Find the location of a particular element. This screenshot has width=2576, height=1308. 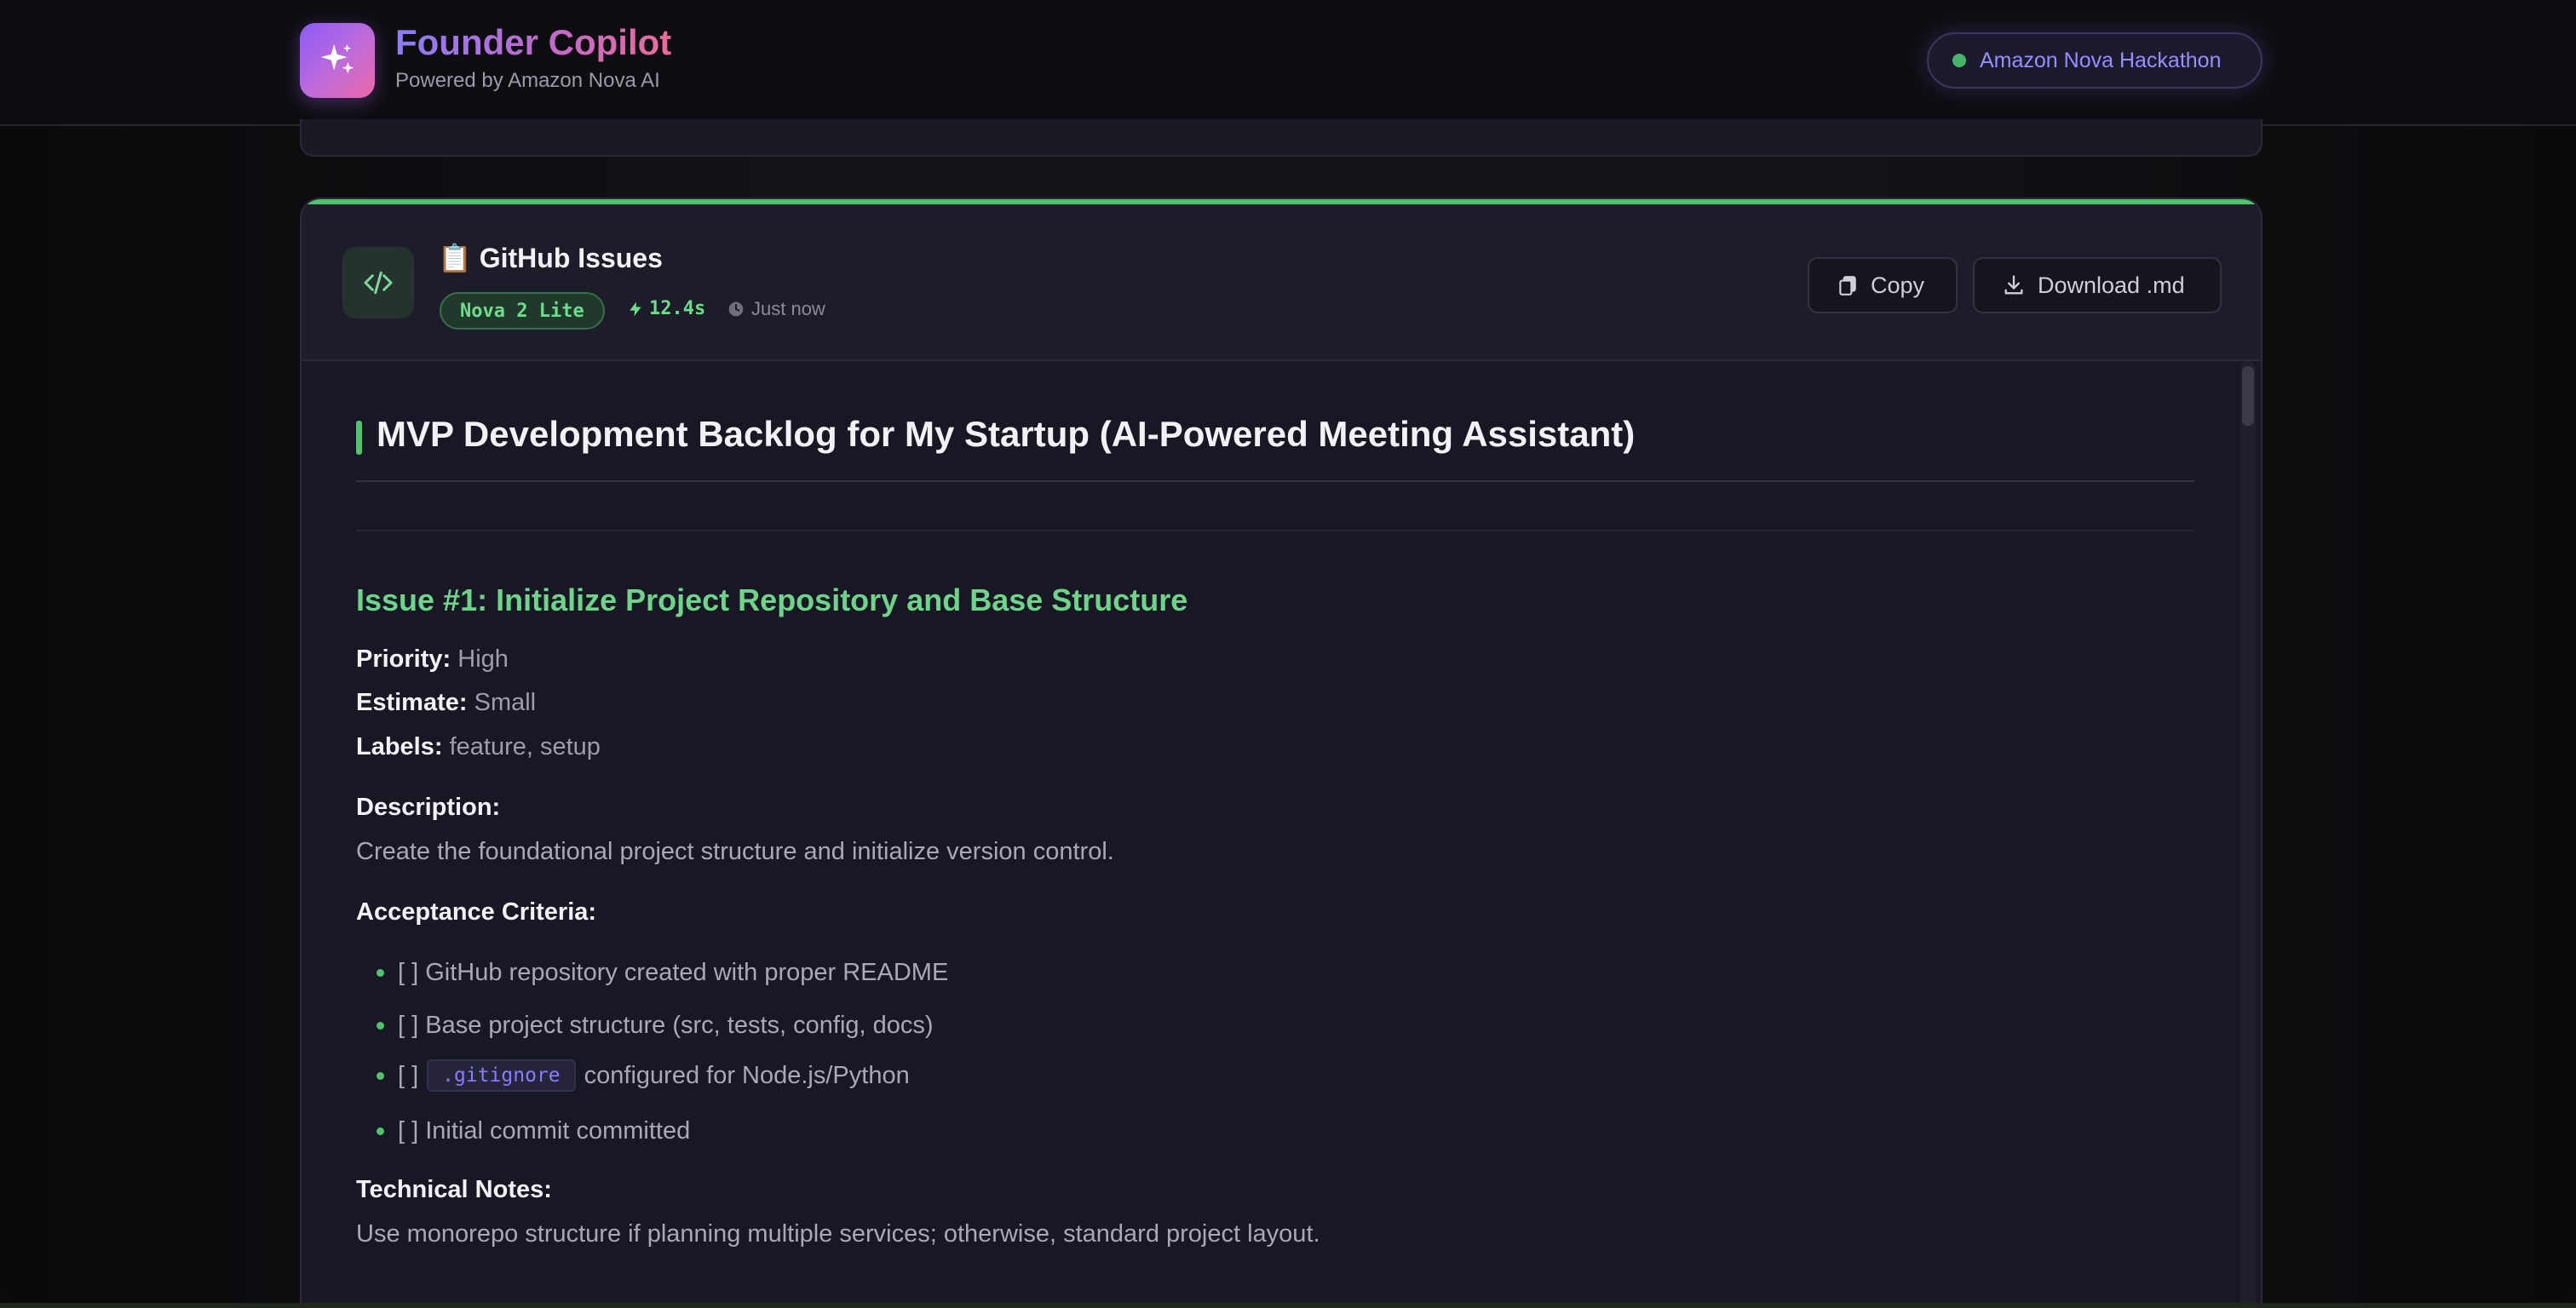

labels-value: feature, setup is located at coordinates (525, 746).